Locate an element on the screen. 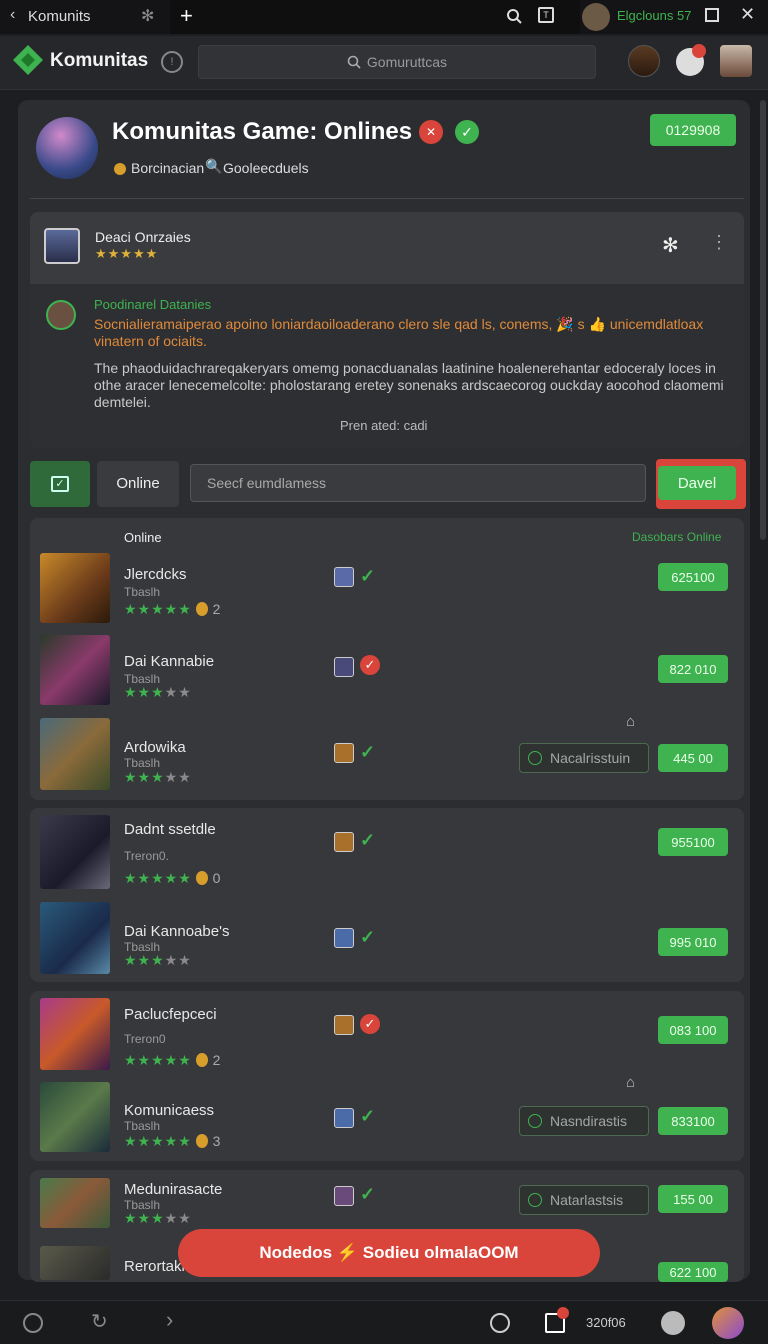 This screenshot has width=768, height=1344. brand-name: Komunitas is located at coordinates (99, 61).